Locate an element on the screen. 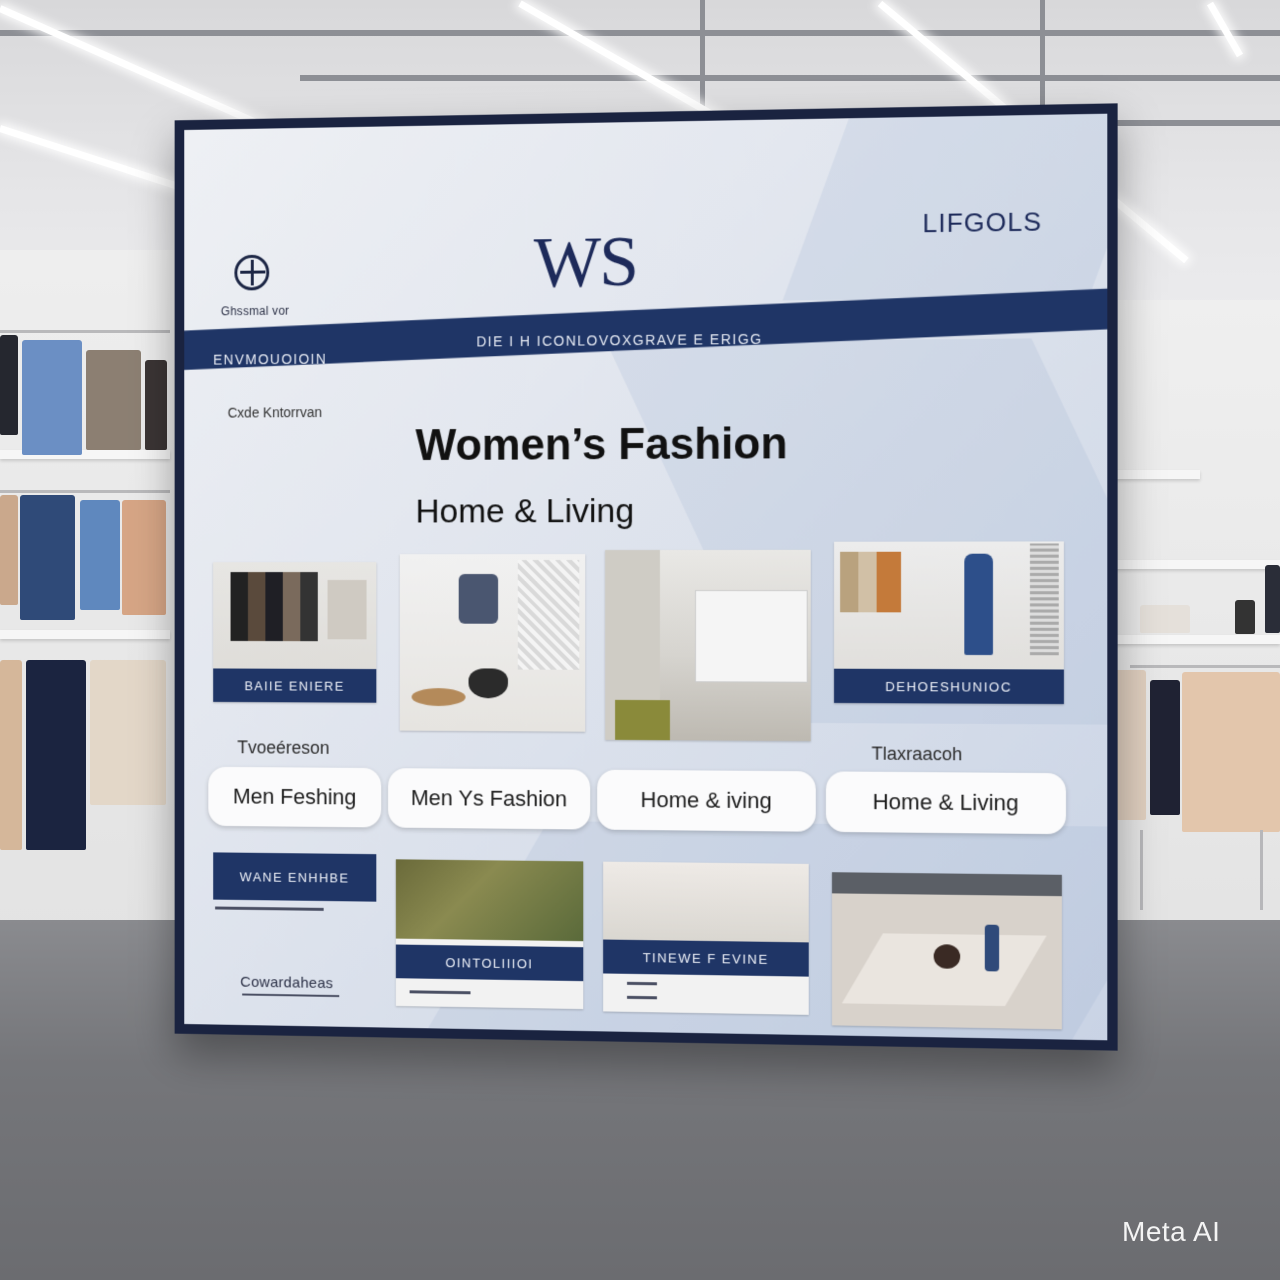 The height and width of the screenshot is (1280, 1280). tile-label: WANE ENHHBE is located at coordinates (295, 877).